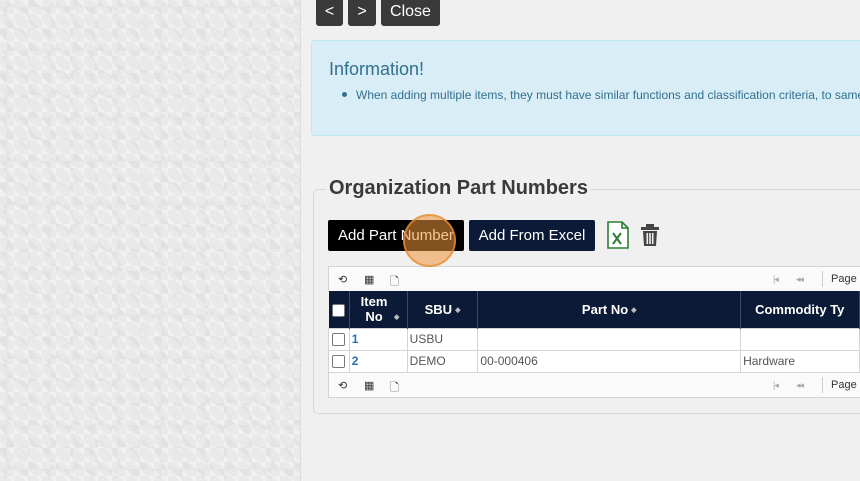 This screenshot has height=481, width=860. I want to click on add-part-number-button: Add Part Number, so click(396, 235).